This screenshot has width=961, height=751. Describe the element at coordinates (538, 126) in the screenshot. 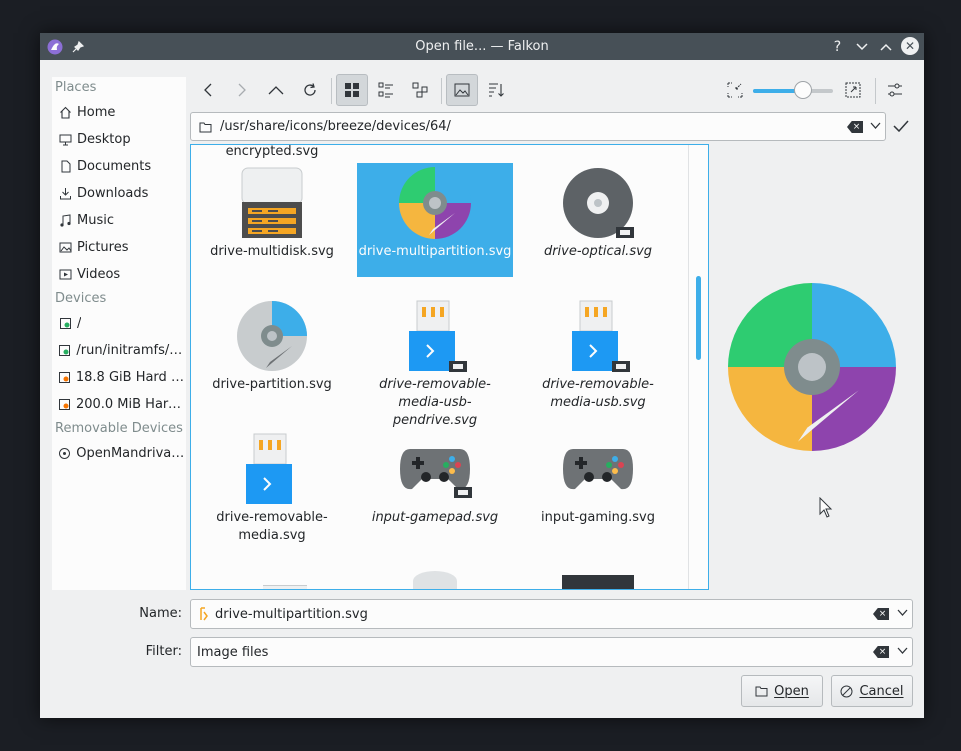

I see `location-bar: /usr/share/icons/breeze/devices/64/ ×` at that location.